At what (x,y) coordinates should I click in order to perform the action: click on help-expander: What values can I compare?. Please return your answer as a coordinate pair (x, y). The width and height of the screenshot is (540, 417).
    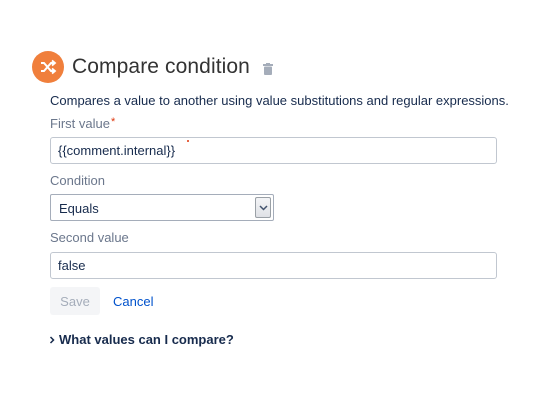
    Looking at the image, I should click on (141, 339).